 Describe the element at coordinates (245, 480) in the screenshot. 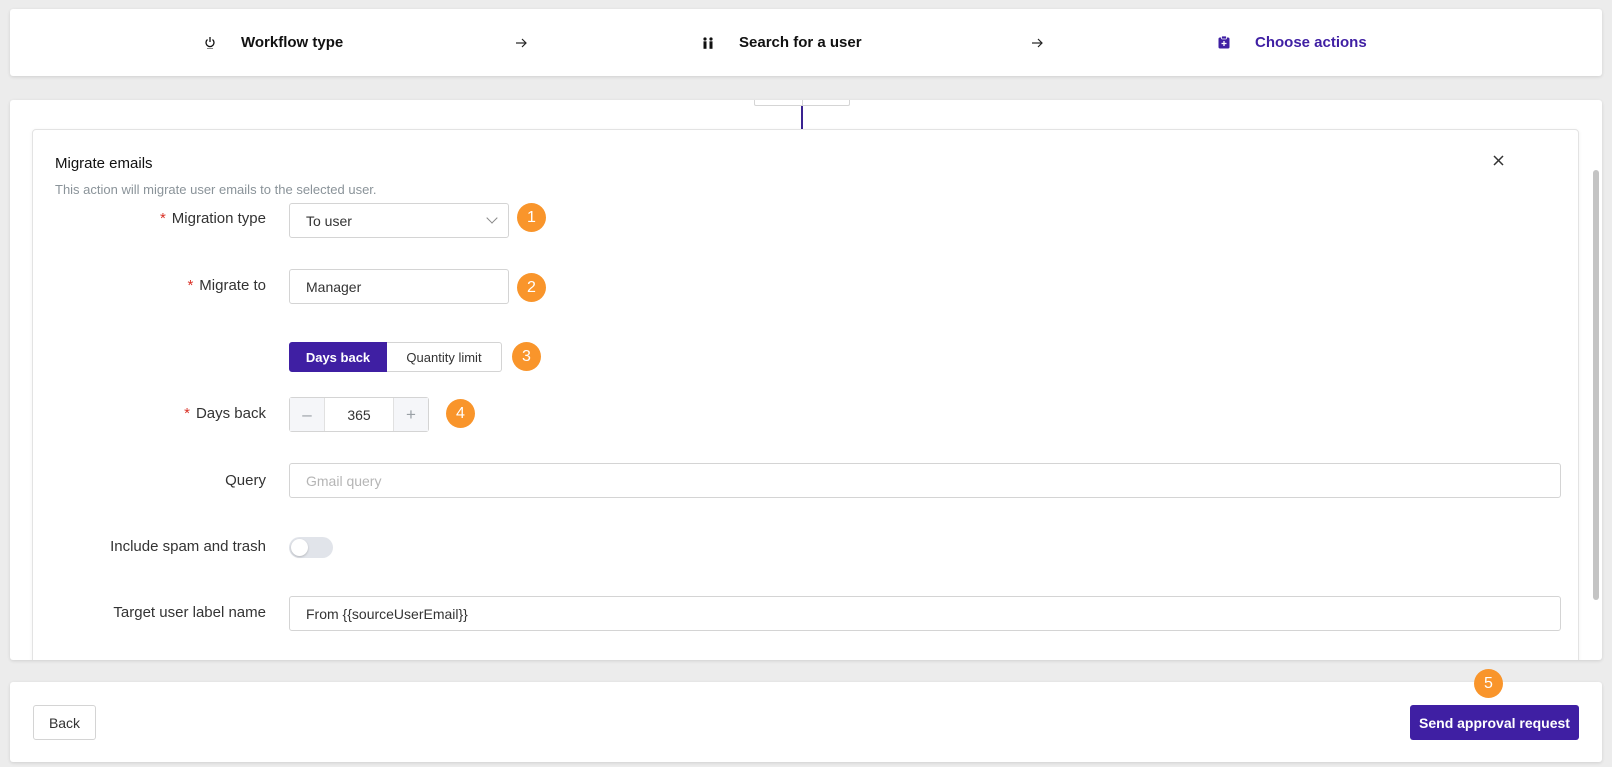

I see `query-label: Query` at that location.